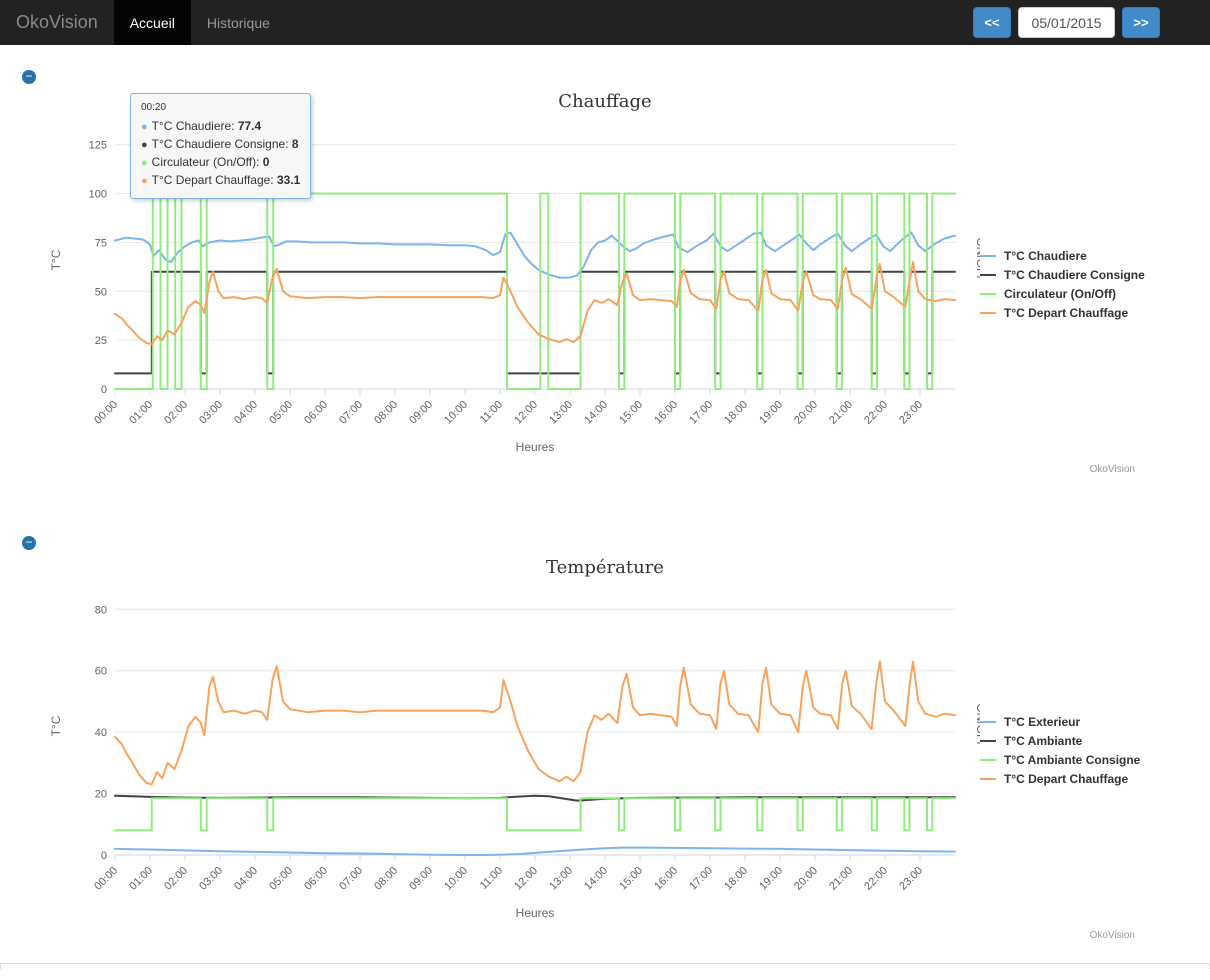 This screenshot has height=980, width=1210. Describe the element at coordinates (535, 913) in the screenshot. I see `svg-text: Heures` at that location.